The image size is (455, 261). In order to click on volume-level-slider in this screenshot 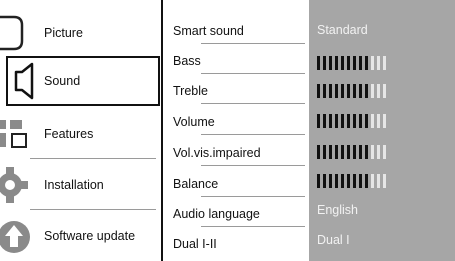, I will do `click(384, 121)`.